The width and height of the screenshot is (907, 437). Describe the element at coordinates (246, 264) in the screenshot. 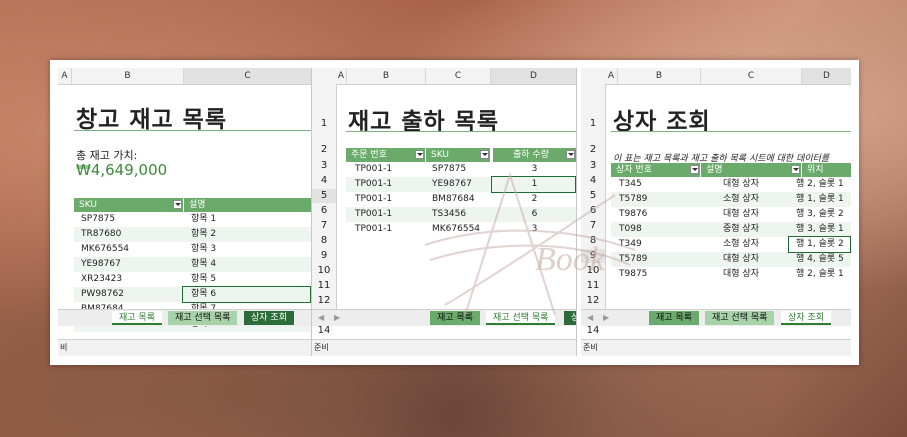

I see `table-cell: 항목 4` at that location.